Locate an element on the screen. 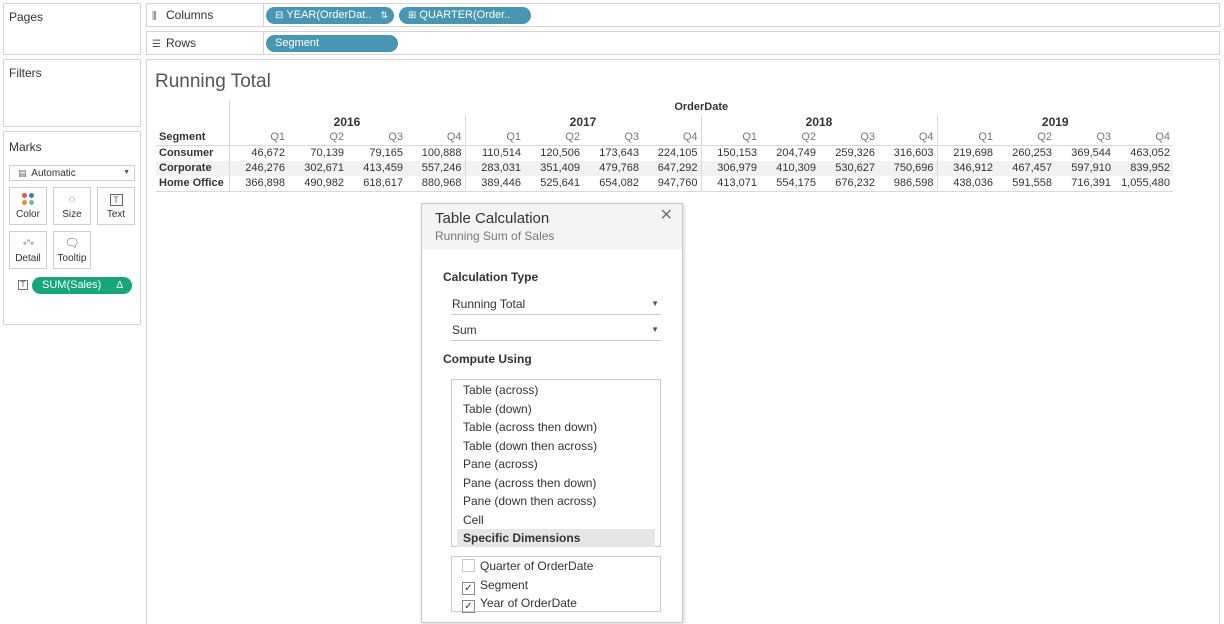  dimension-checkbox-item: ✓ Year of OrderDate is located at coordinates (519, 603).